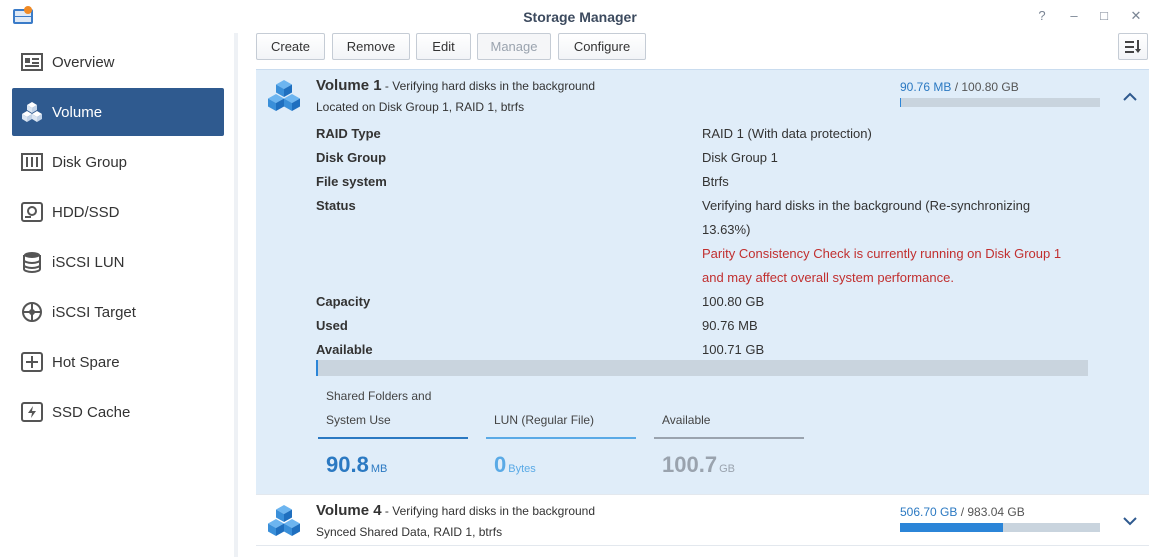 This screenshot has height=557, width=1160. I want to click on sidebar-item-iscsi-target: iSCSI Target, so click(118, 312).